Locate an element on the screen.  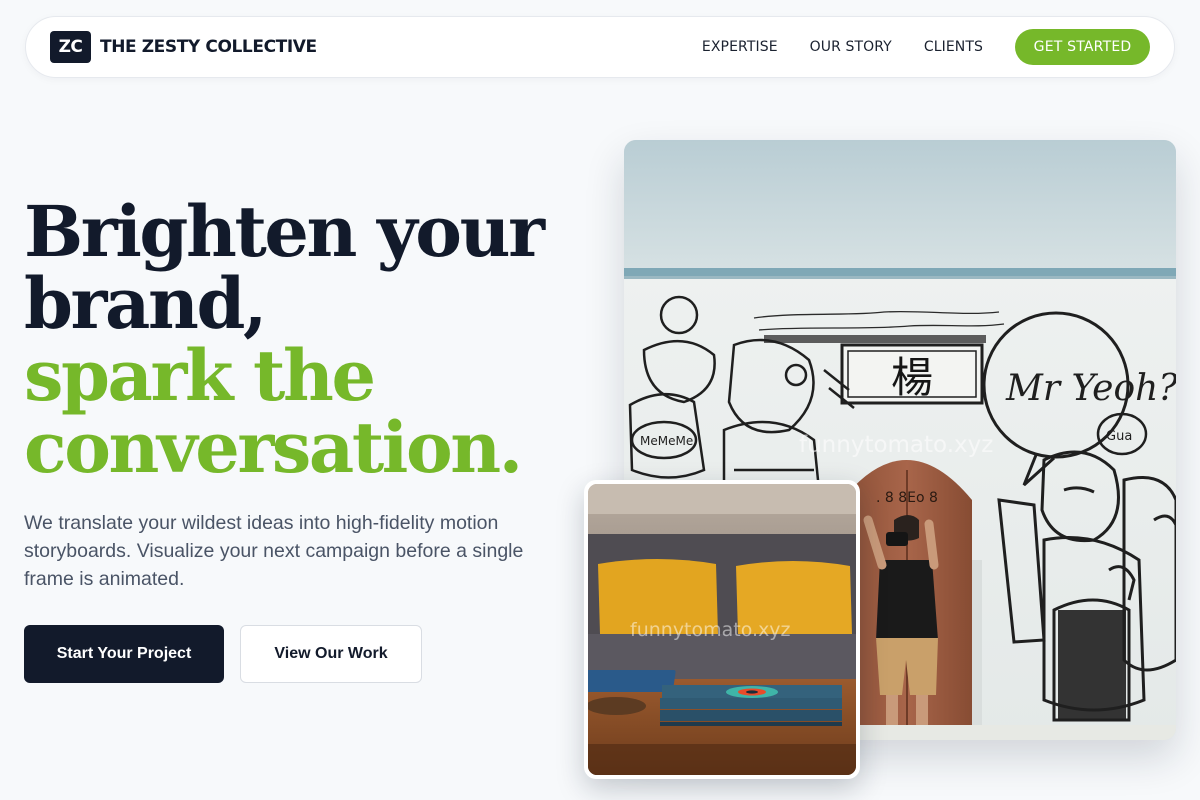
headline-line-2: brand, is located at coordinates (145, 303).